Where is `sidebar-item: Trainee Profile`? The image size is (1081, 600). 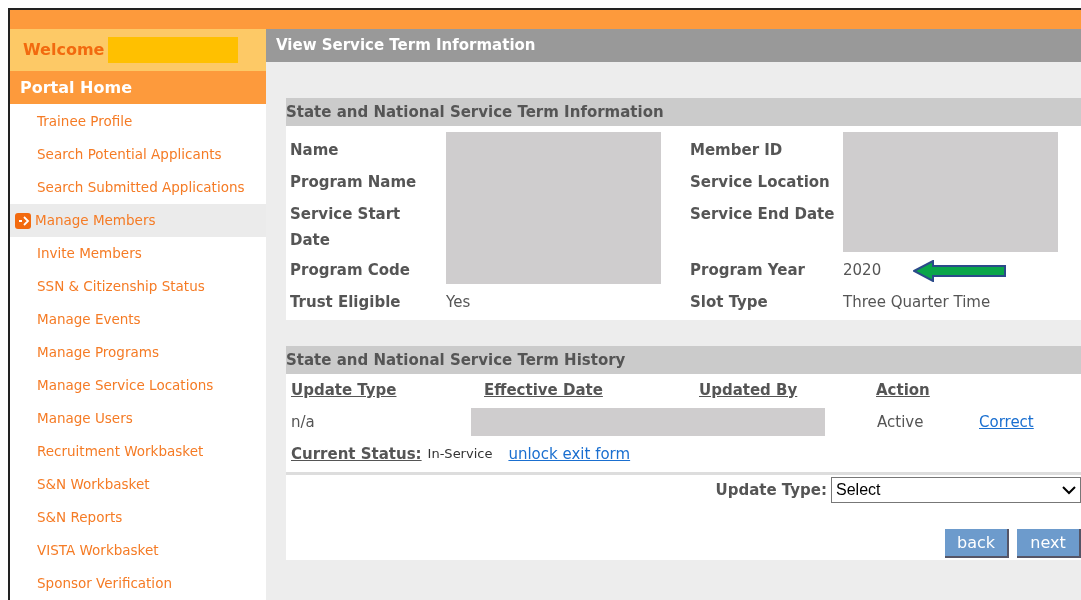 sidebar-item: Trainee Profile is located at coordinates (138, 121).